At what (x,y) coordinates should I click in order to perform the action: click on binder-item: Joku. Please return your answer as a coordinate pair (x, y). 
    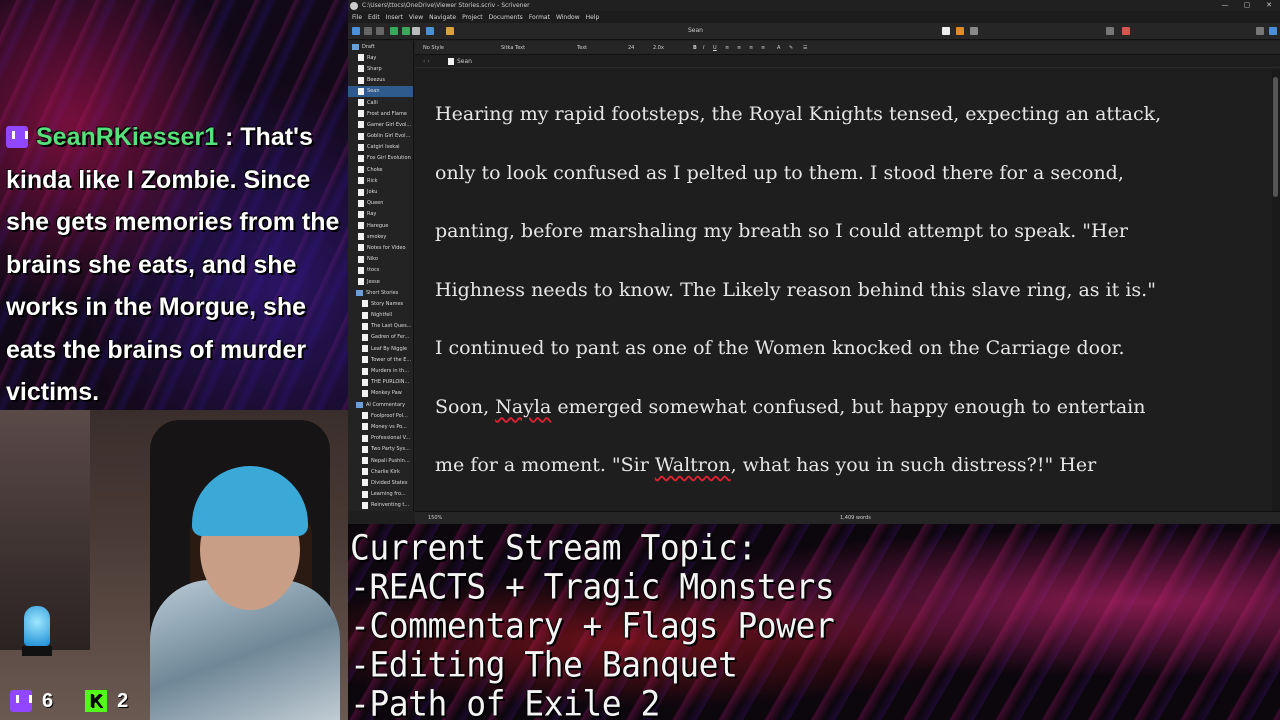
    Looking at the image, I should click on (380, 191).